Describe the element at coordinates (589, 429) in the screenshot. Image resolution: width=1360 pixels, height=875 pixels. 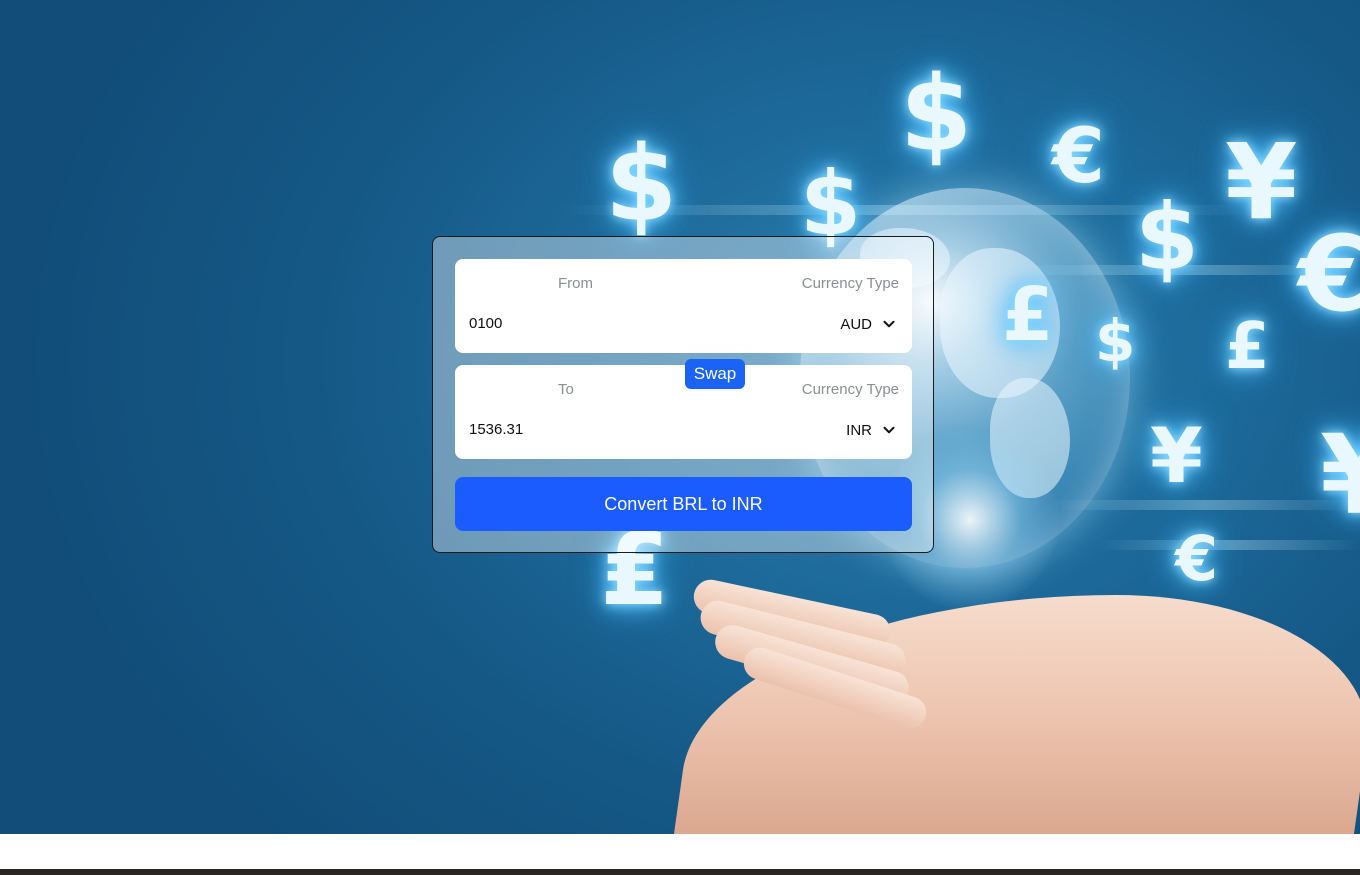
I see `to-amount-input` at that location.